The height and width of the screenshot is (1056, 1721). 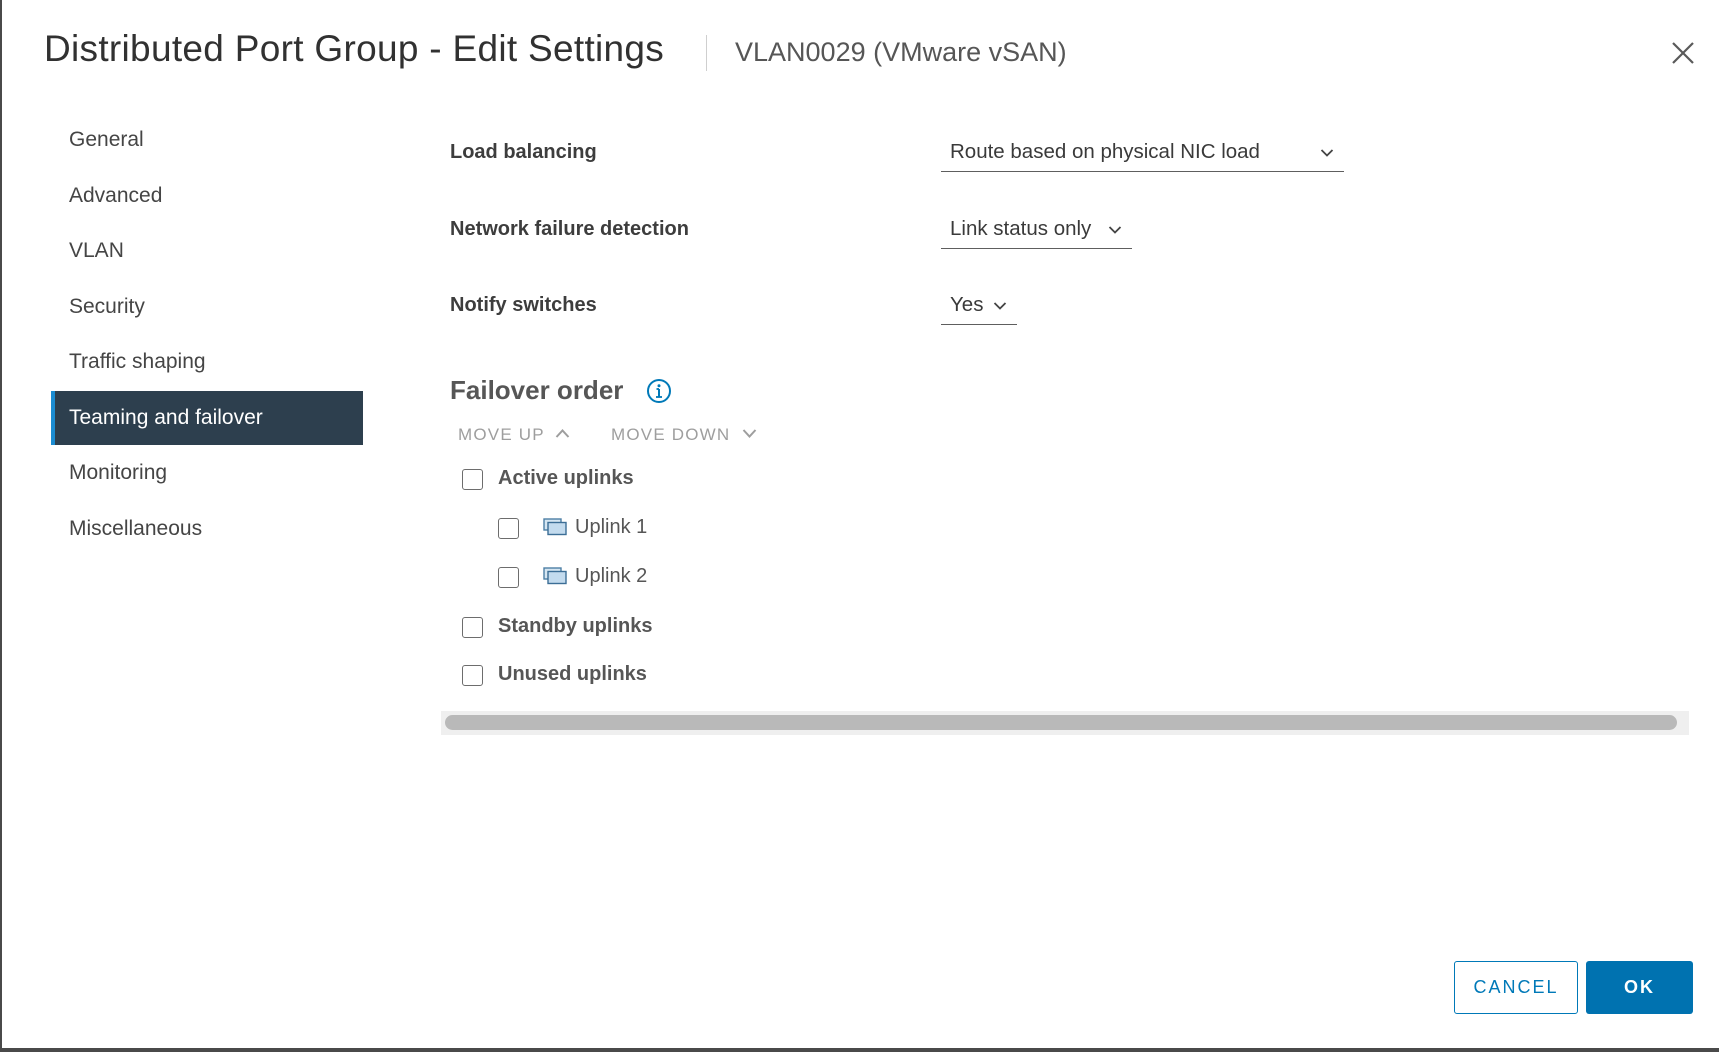 What do you see at coordinates (508, 577) in the screenshot?
I see `uplink-2-checkbox` at bounding box center [508, 577].